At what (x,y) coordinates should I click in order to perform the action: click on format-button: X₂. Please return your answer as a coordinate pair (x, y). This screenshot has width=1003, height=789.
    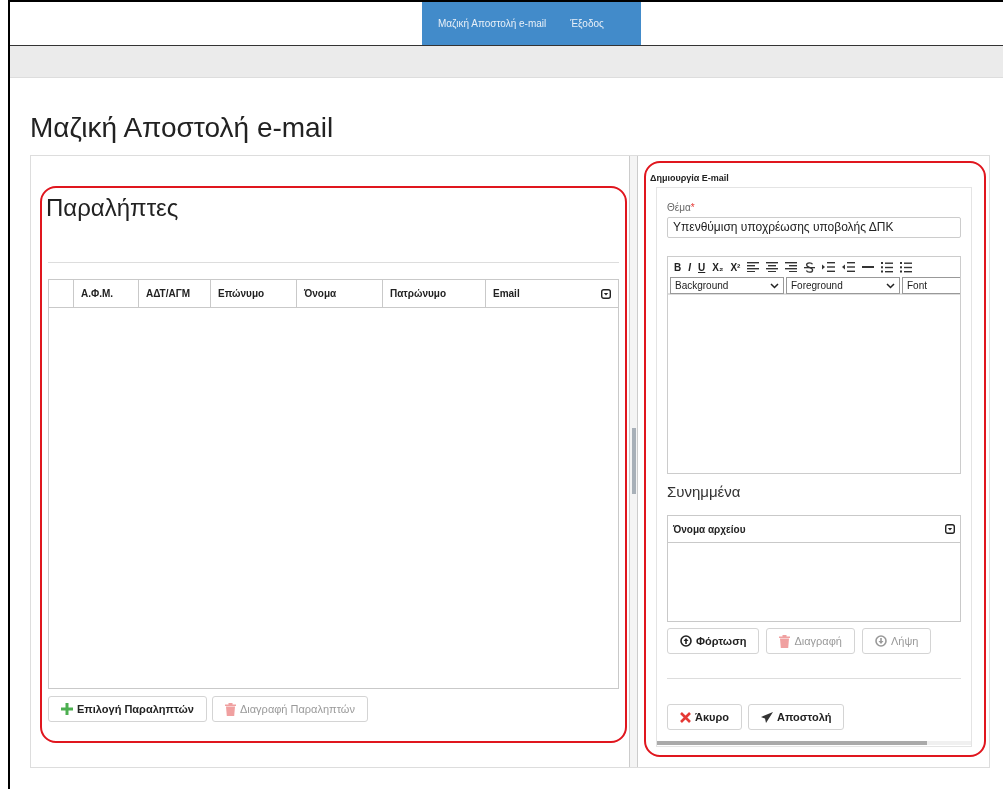
    Looking at the image, I should click on (718, 267).